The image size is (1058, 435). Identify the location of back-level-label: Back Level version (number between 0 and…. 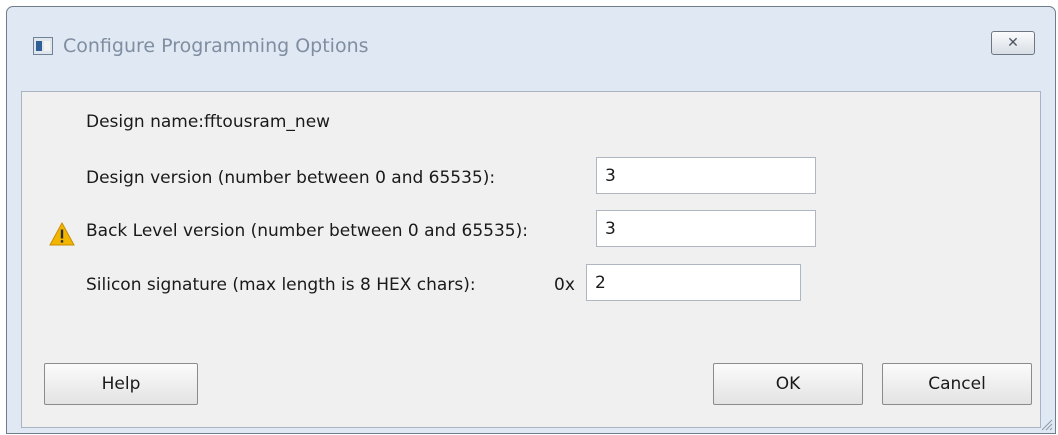
(307, 231).